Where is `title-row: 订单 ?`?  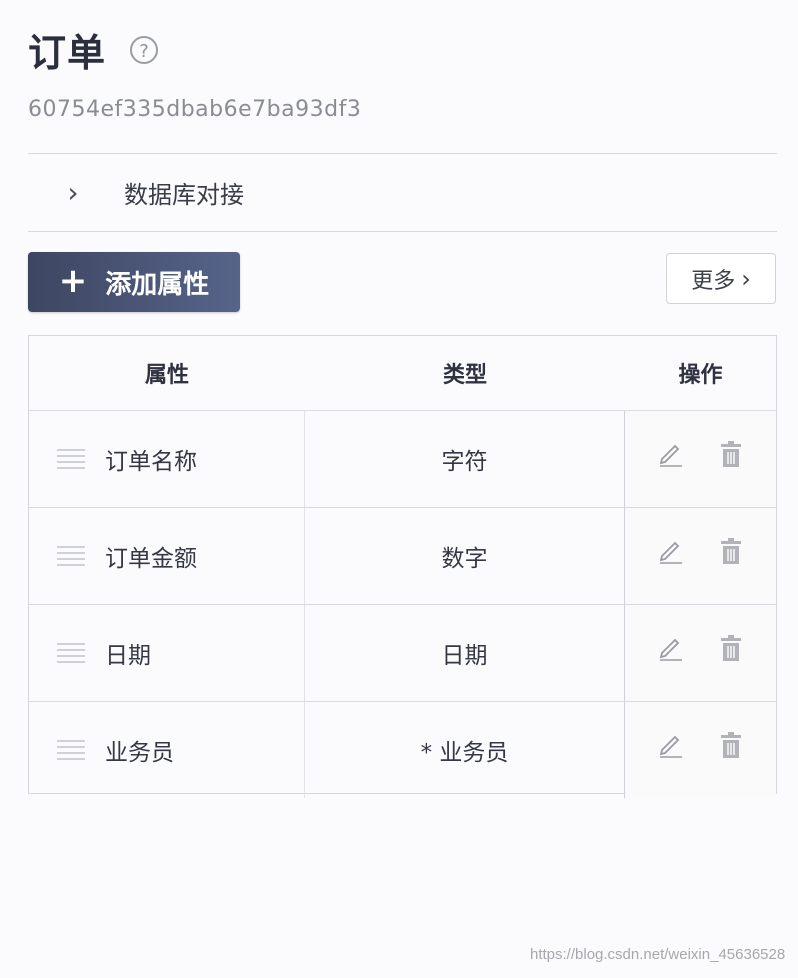 title-row: 订单 ? is located at coordinates (194, 49).